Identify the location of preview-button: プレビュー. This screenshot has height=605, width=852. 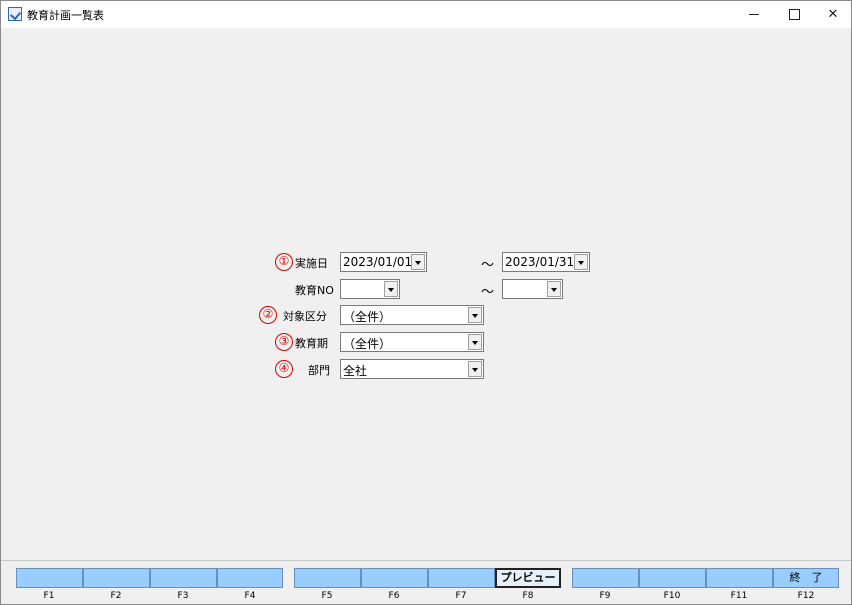
(528, 578).